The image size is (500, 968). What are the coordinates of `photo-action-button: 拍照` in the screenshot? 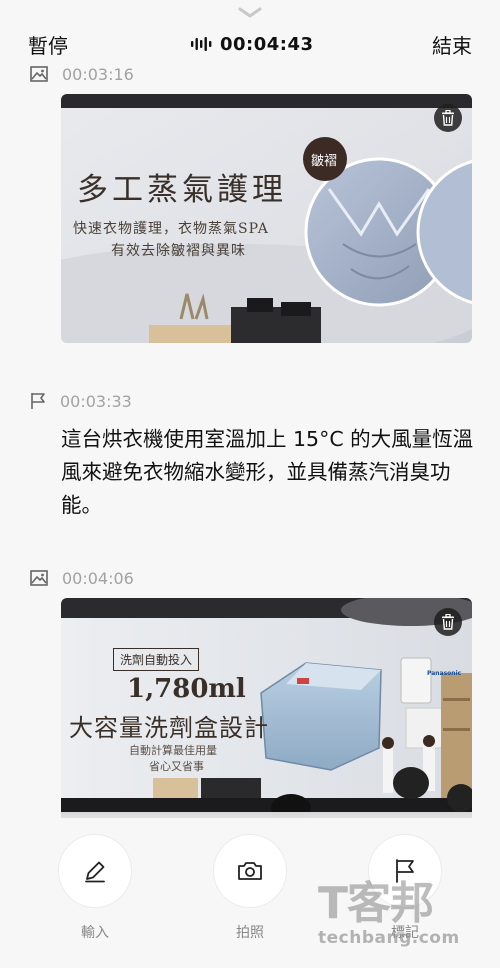 It's located at (250, 888).